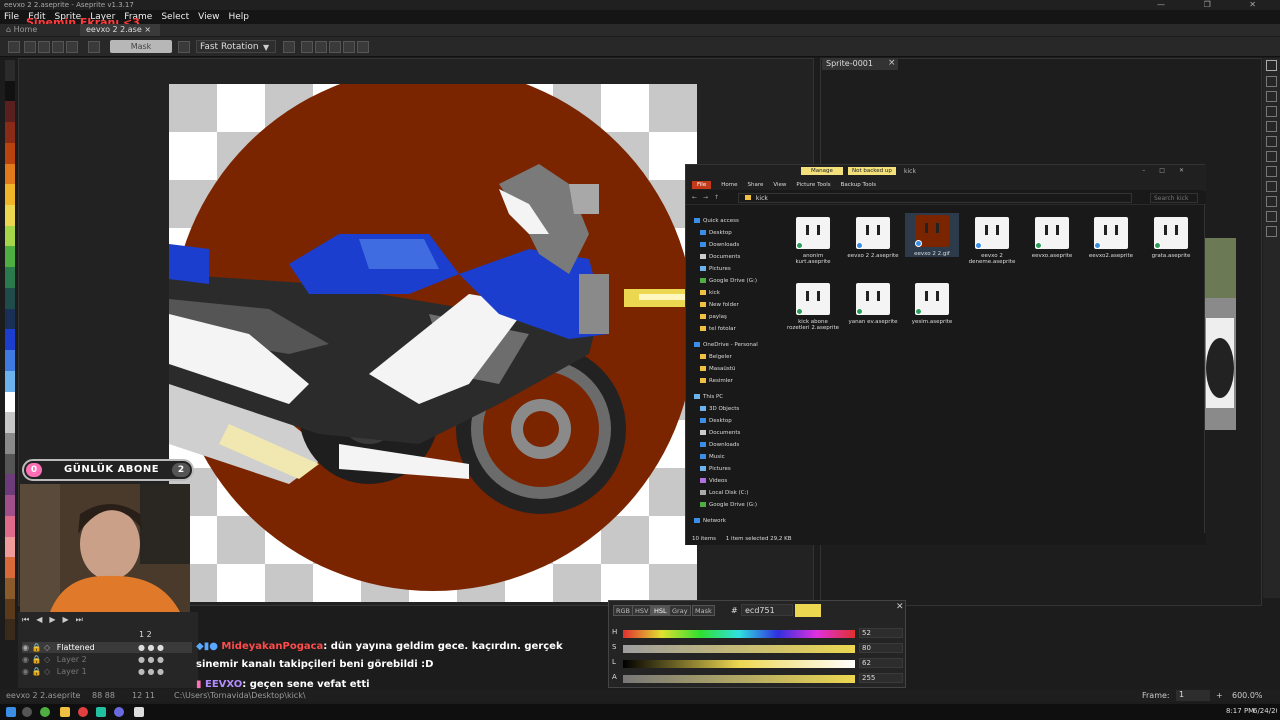 The width and height of the screenshot is (1280, 720). Describe the element at coordinates (873, 237) in the screenshot. I see `file-item: eevxo 2 2.aseprite` at that location.